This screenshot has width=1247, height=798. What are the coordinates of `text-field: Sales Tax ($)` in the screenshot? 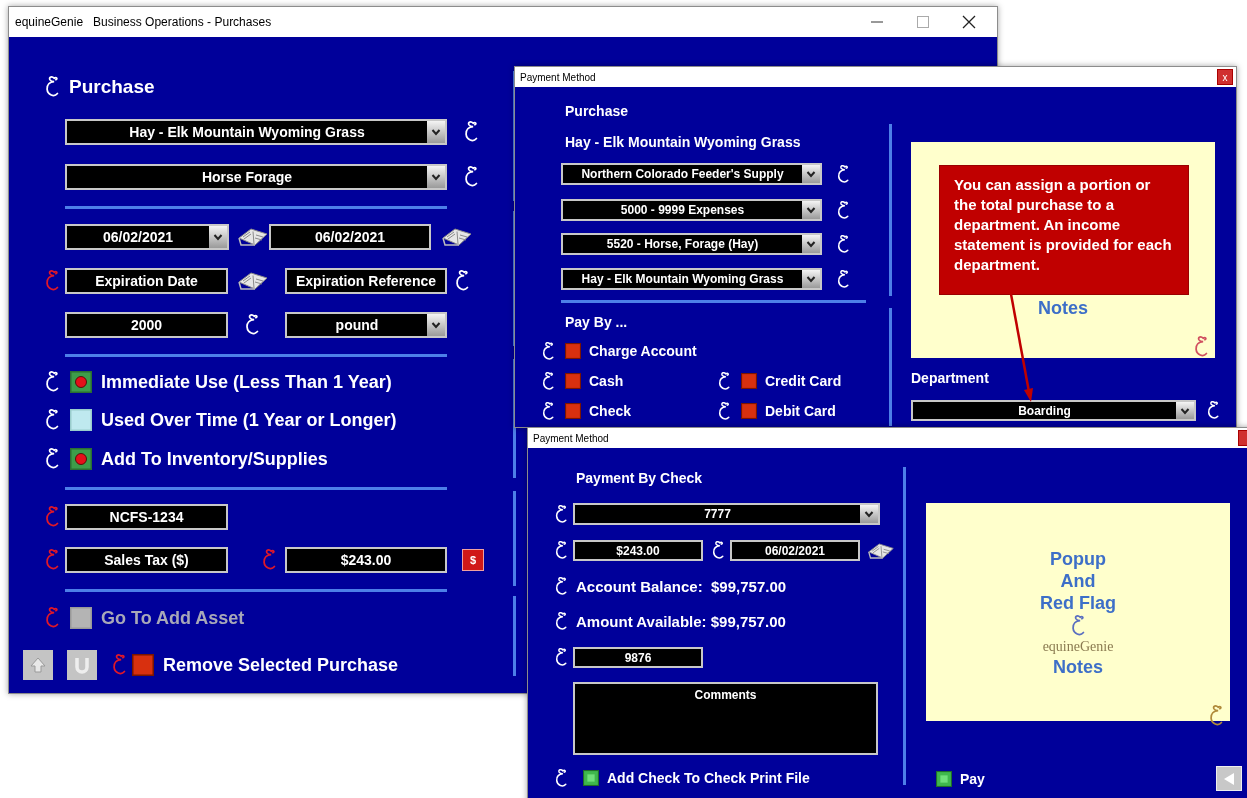 It's located at (146, 560).